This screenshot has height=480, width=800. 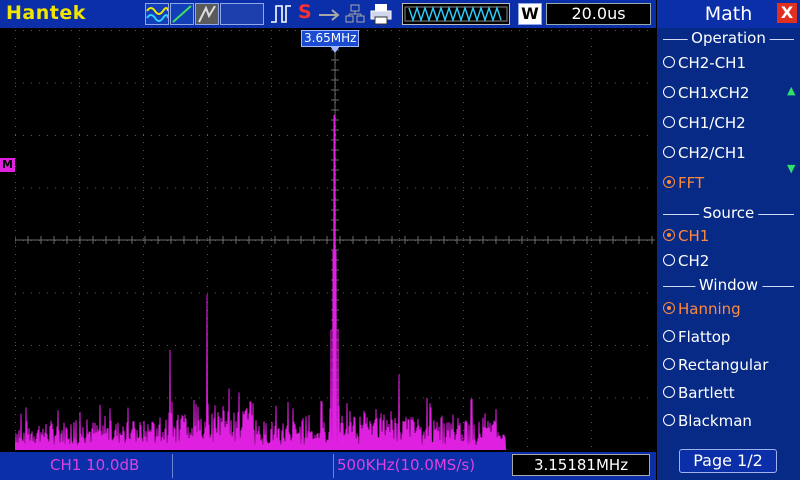 What do you see at coordinates (791, 90) in the screenshot?
I see `scroll-up-icon: ▲` at bounding box center [791, 90].